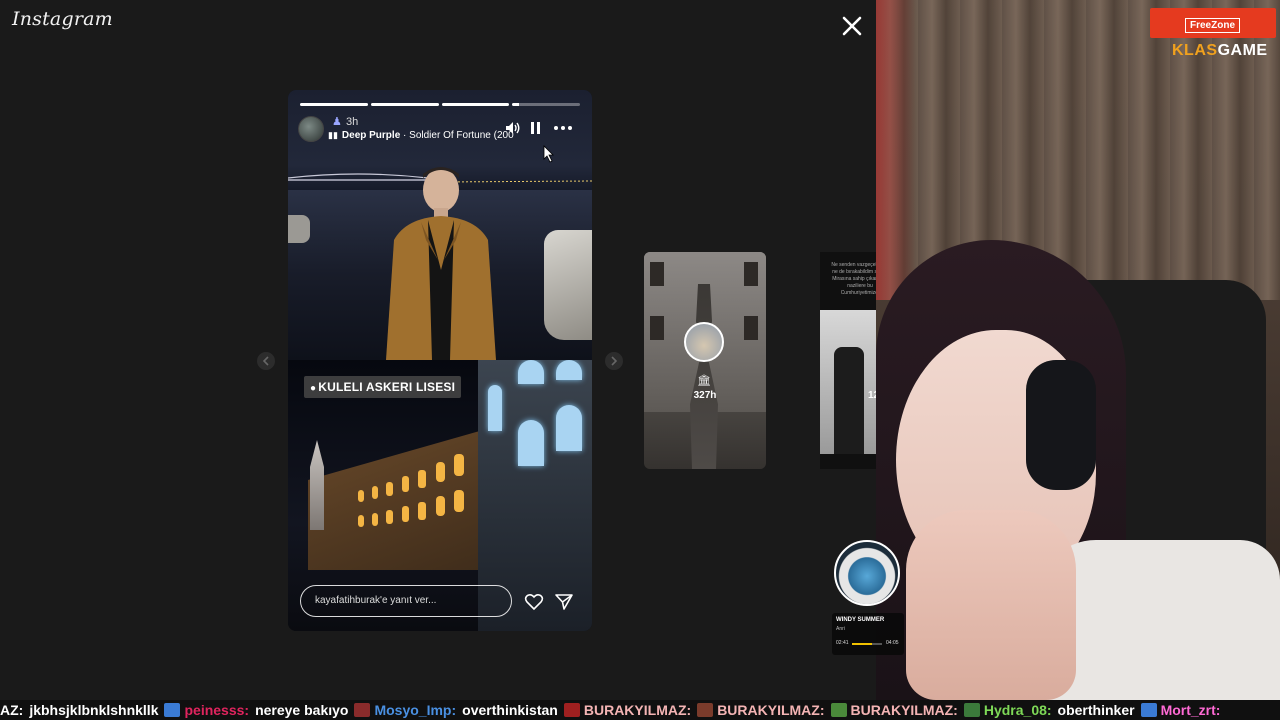 This screenshot has width=1280, height=720. I want to click on location-sticker-label: KULELI ASKERI LISESI, so click(387, 387).